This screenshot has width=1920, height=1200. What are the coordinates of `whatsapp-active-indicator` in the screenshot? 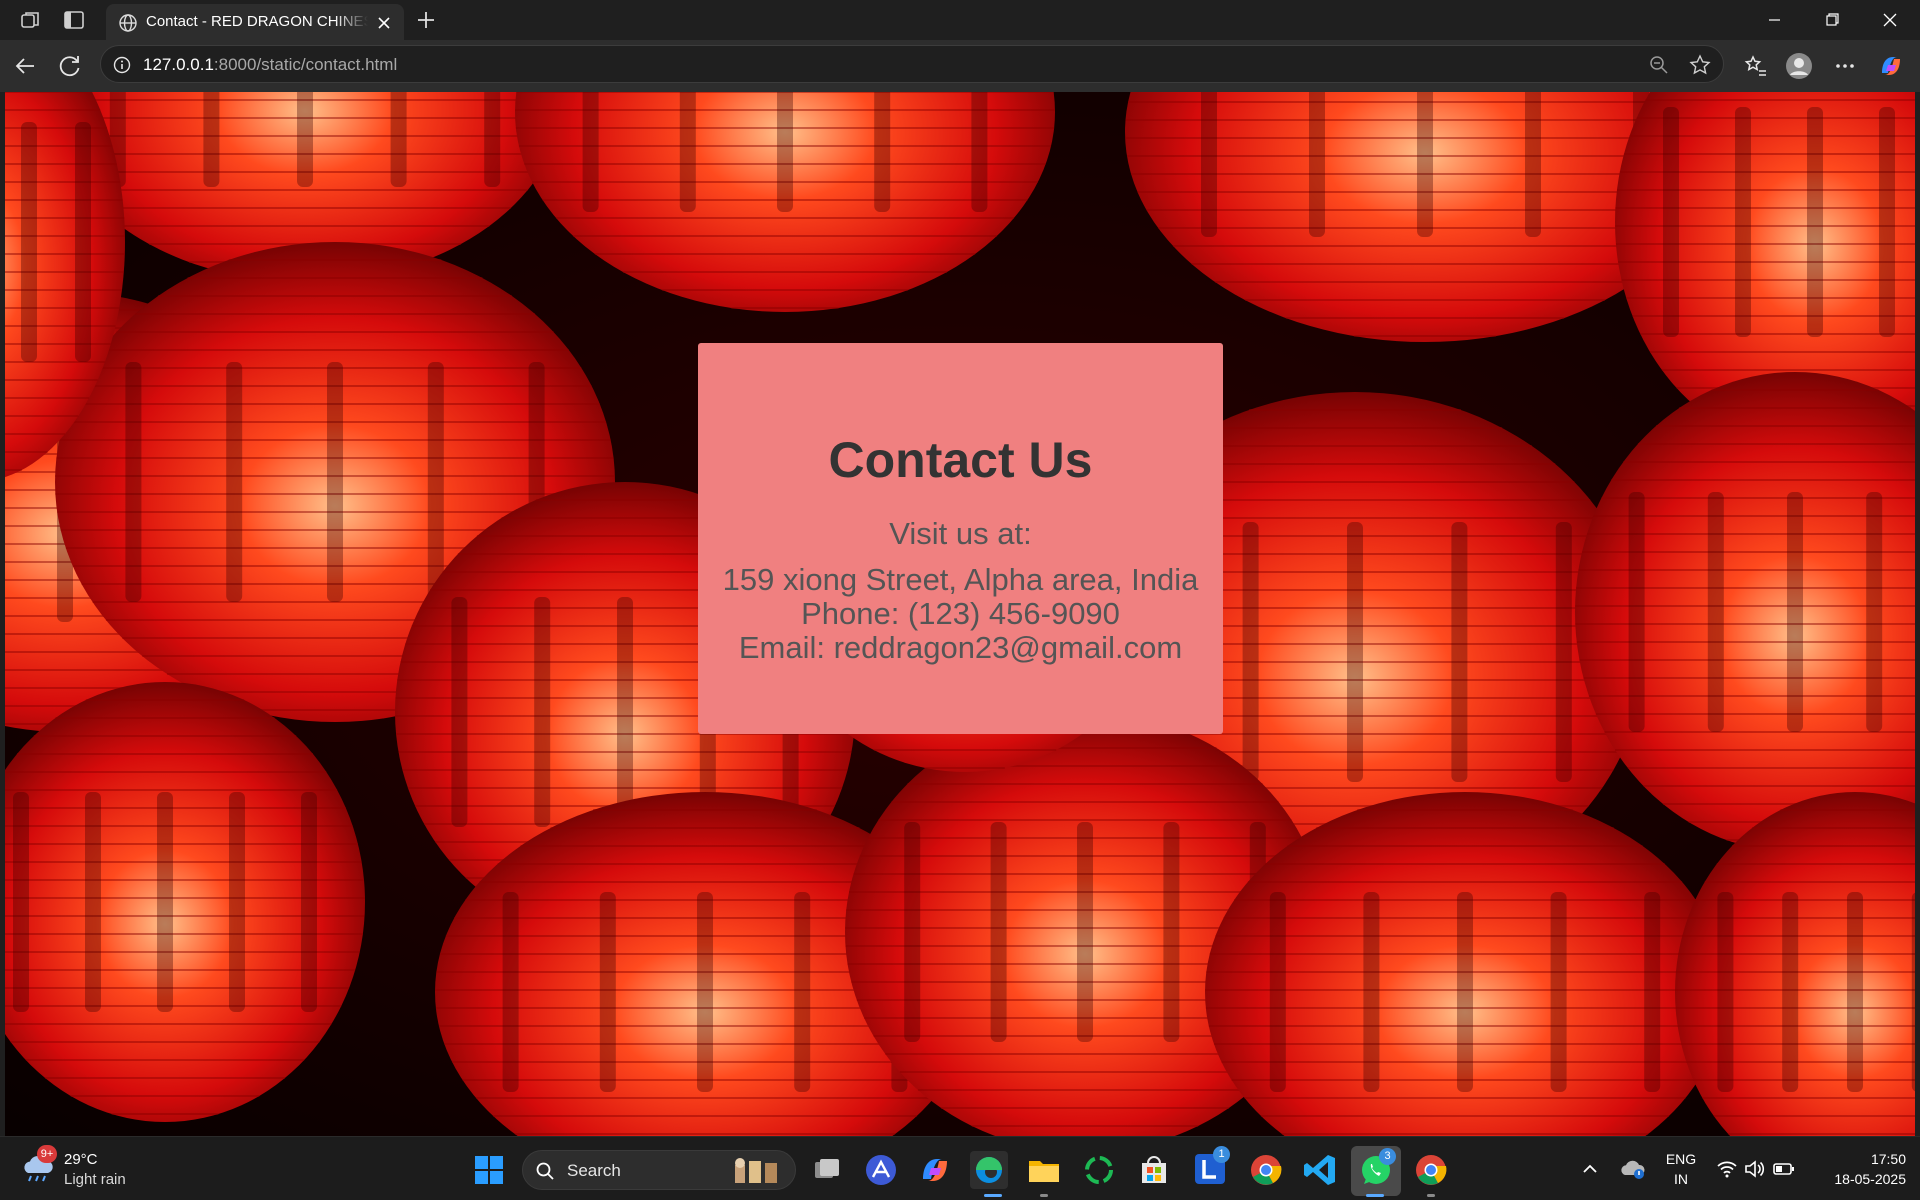 It's located at (1375, 1195).